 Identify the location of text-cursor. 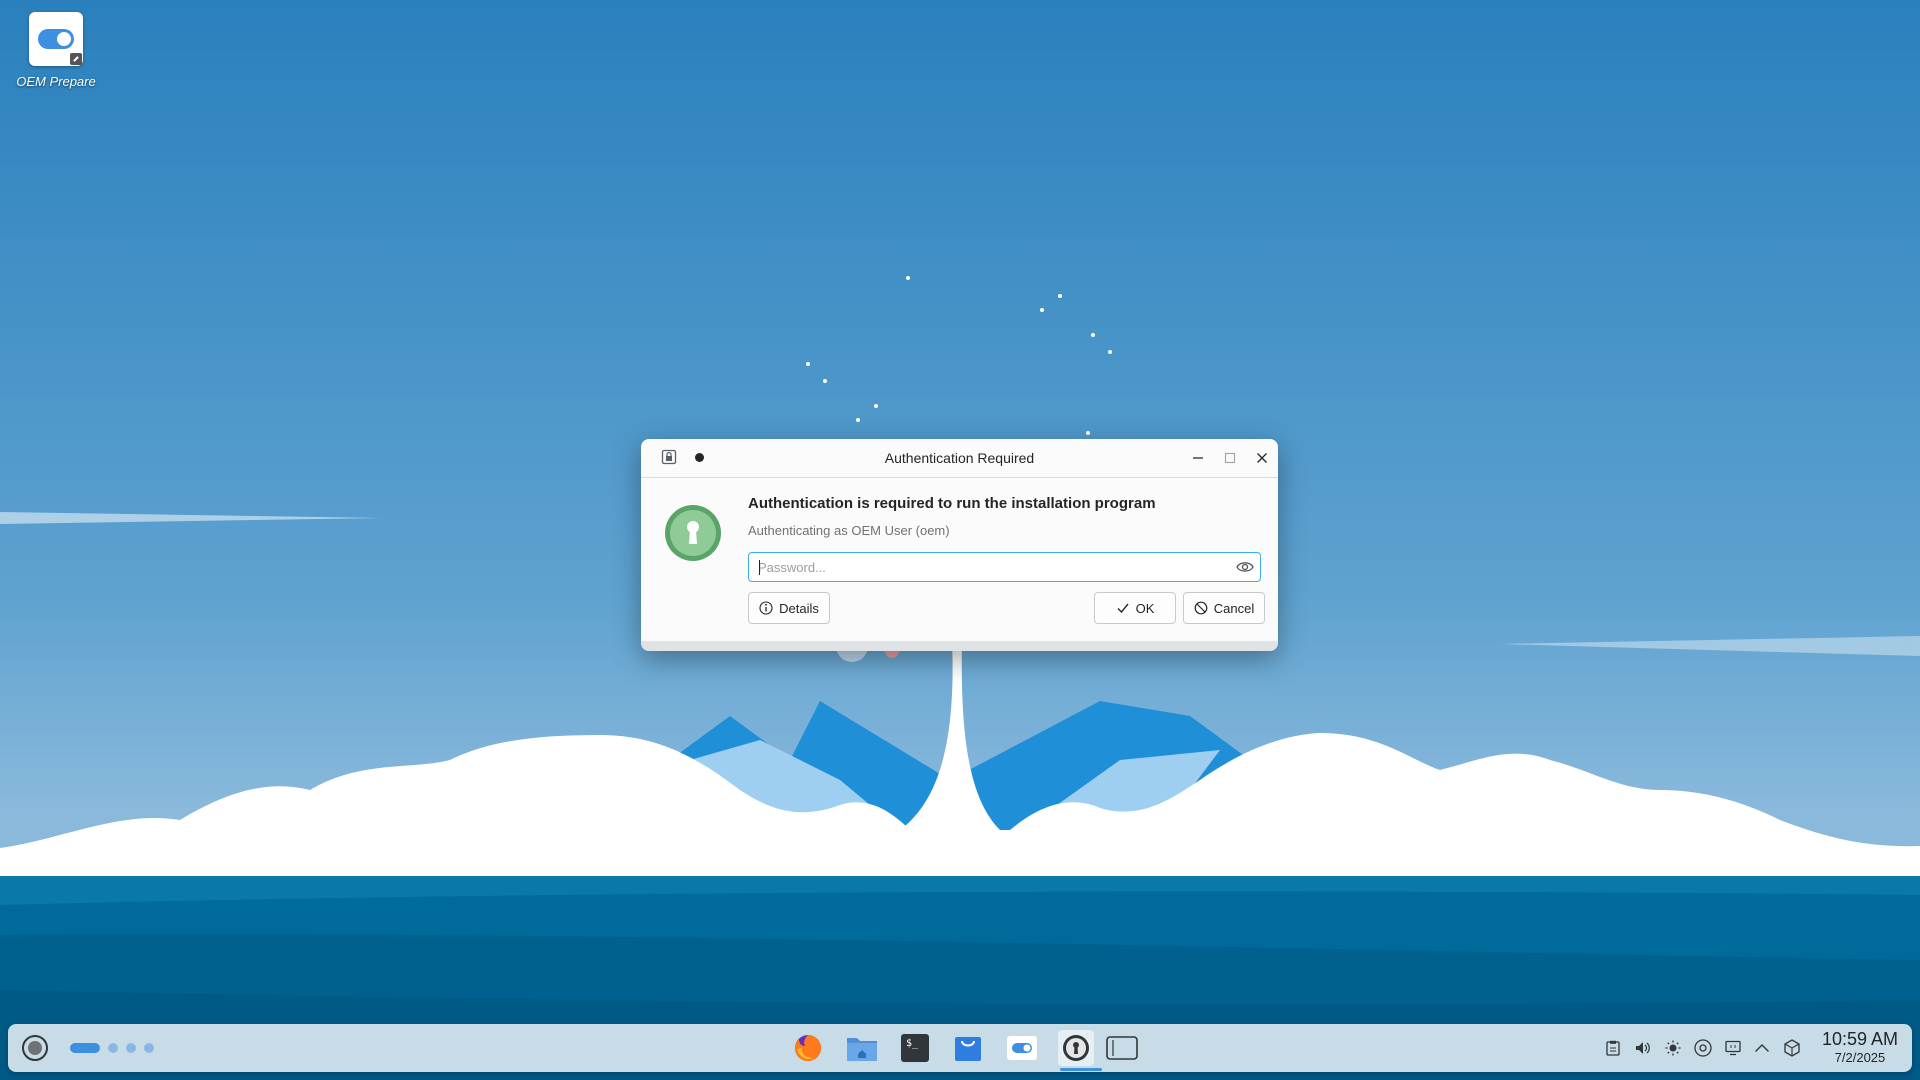
(759, 567).